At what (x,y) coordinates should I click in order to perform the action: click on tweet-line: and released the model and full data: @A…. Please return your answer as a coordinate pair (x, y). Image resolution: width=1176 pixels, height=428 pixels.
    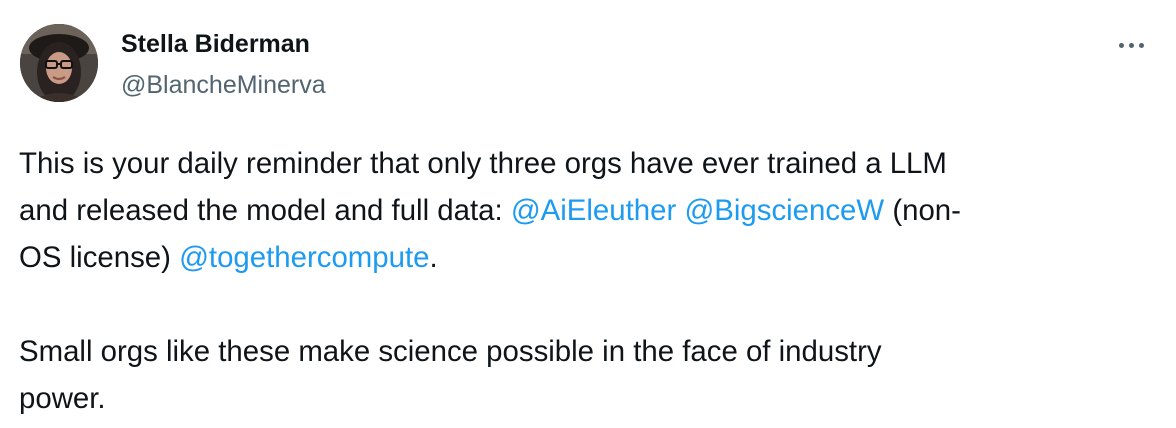
    Looking at the image, I should click on (589, 210).